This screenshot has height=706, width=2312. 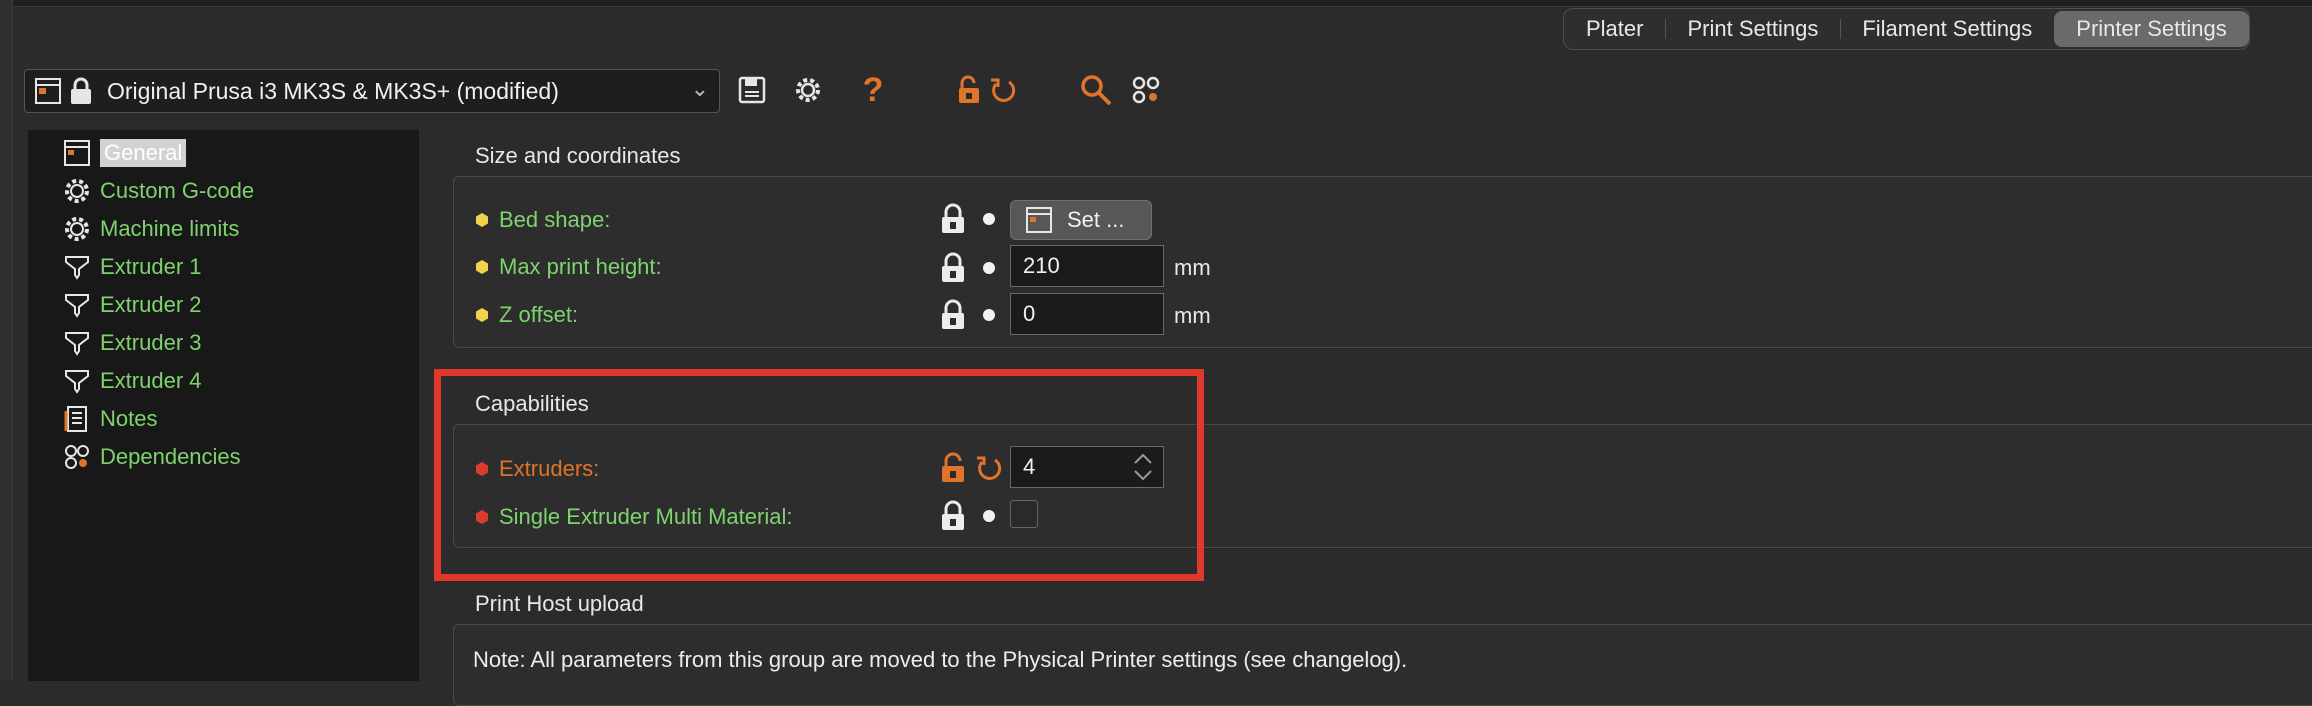 I want to click on sidebar-item-label: Custom G-code, so click(x=177, y=190).